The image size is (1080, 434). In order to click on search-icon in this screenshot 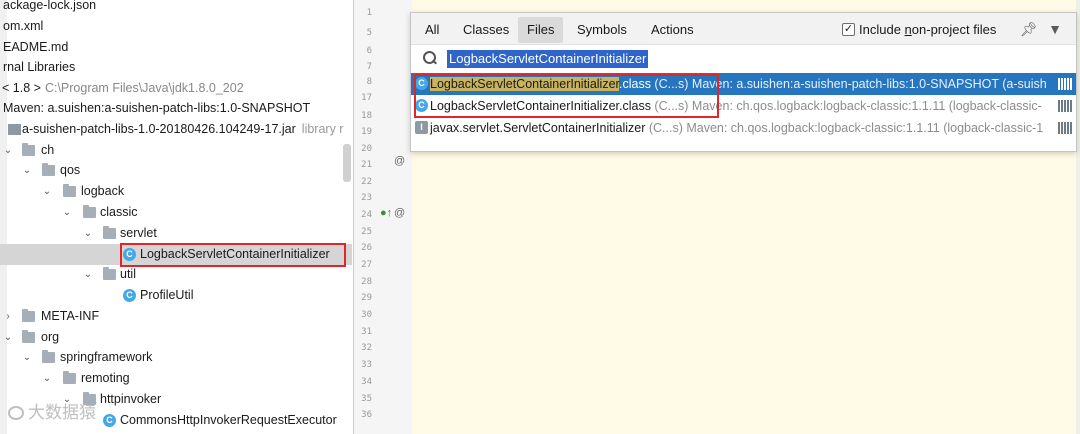, I will do `click(430, 58)`.